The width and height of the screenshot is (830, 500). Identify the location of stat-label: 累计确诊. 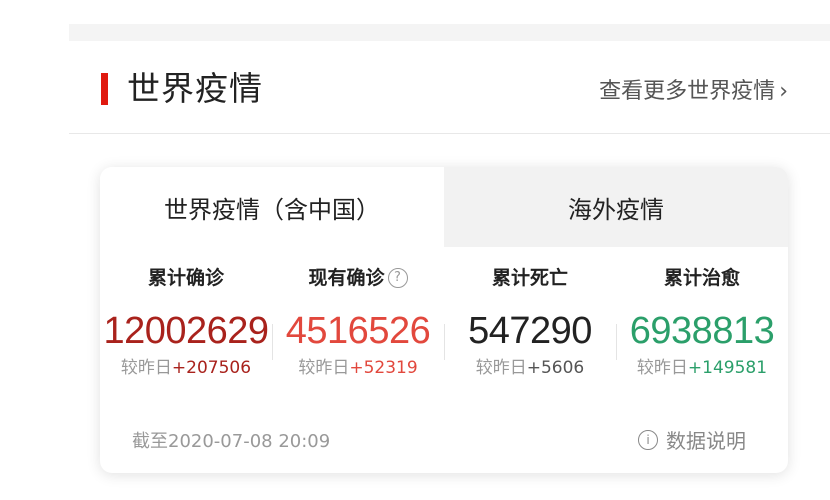
(185, 278).